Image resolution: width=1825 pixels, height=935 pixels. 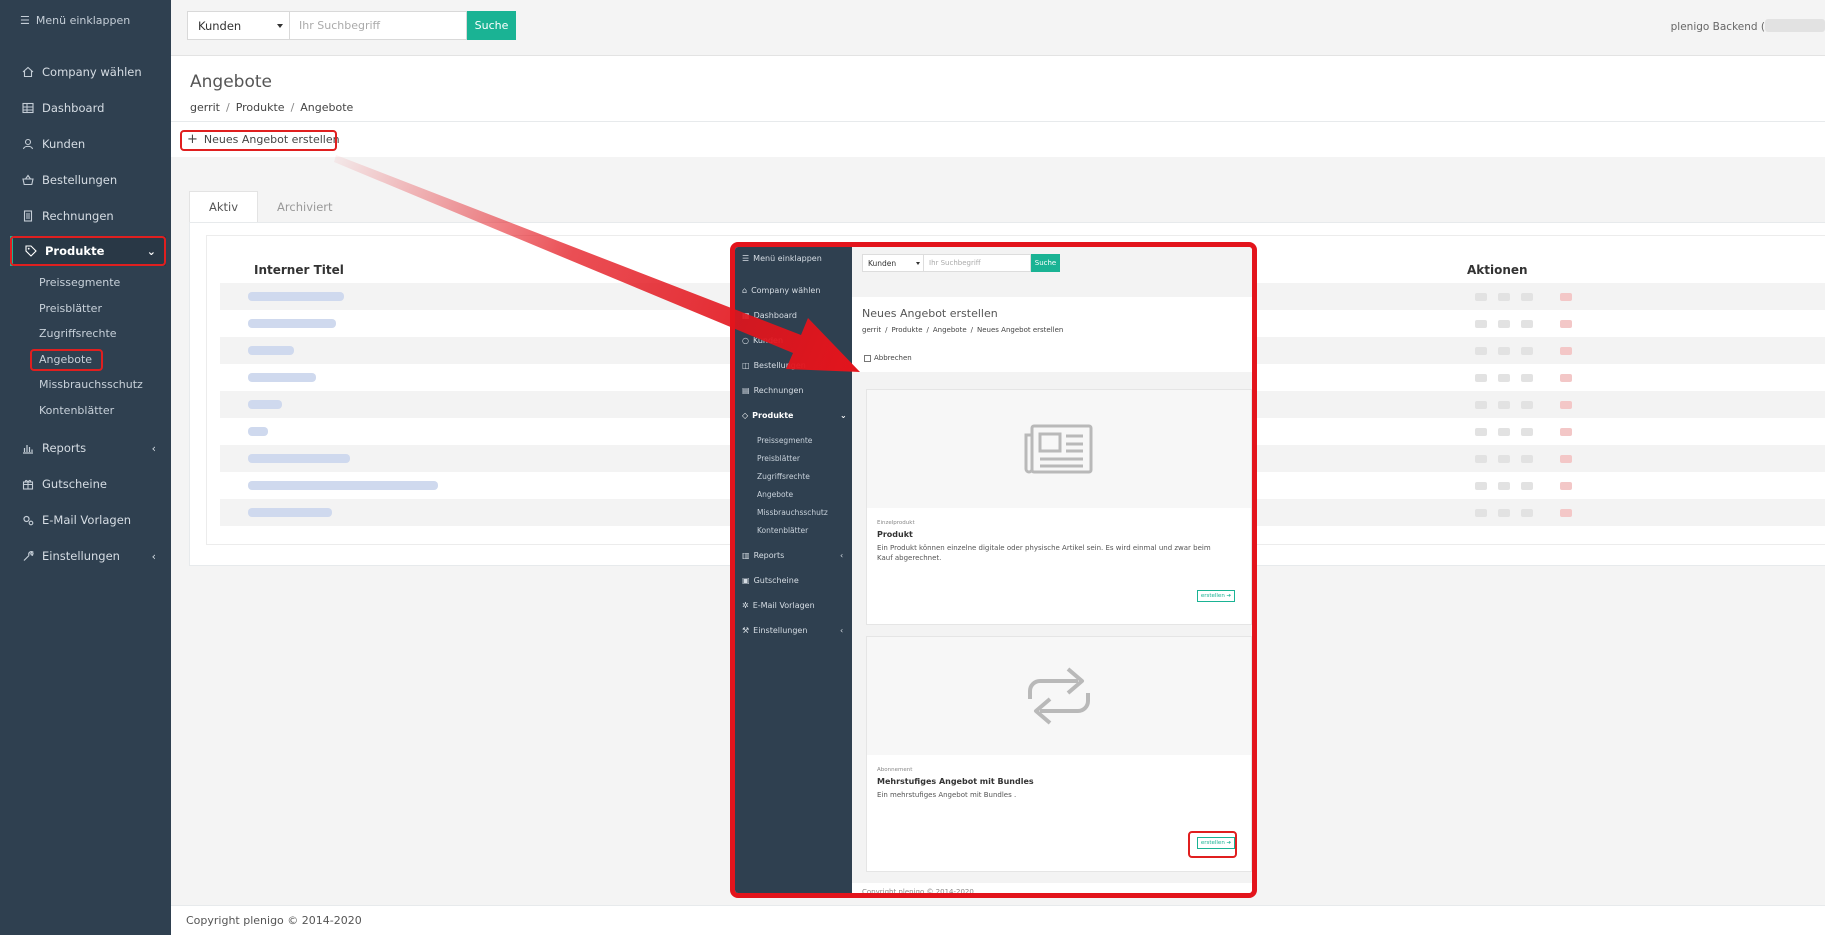 I want to click on sidebar-item-invoices: Rechnungen, so click(x=88, y=216).